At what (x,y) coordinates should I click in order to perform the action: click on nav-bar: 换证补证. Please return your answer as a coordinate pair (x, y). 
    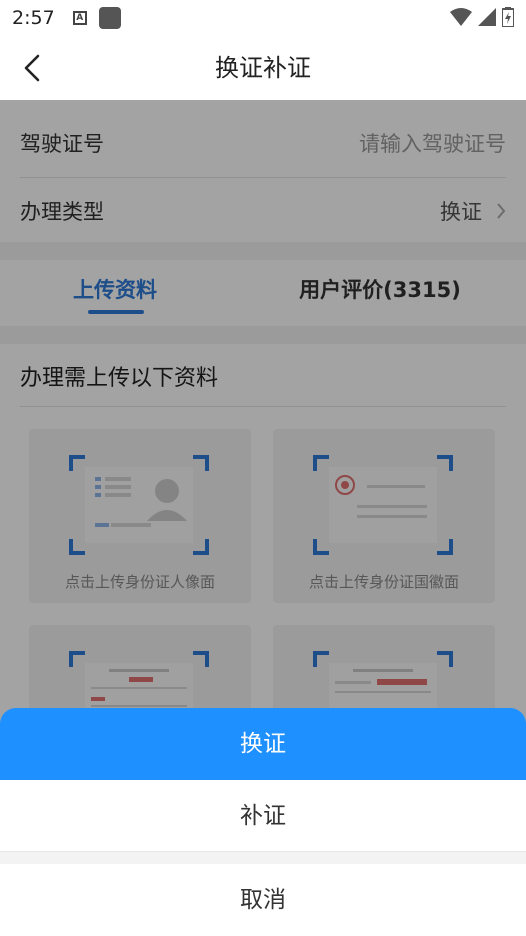
    Looking at the image, I should click on (263, 68).